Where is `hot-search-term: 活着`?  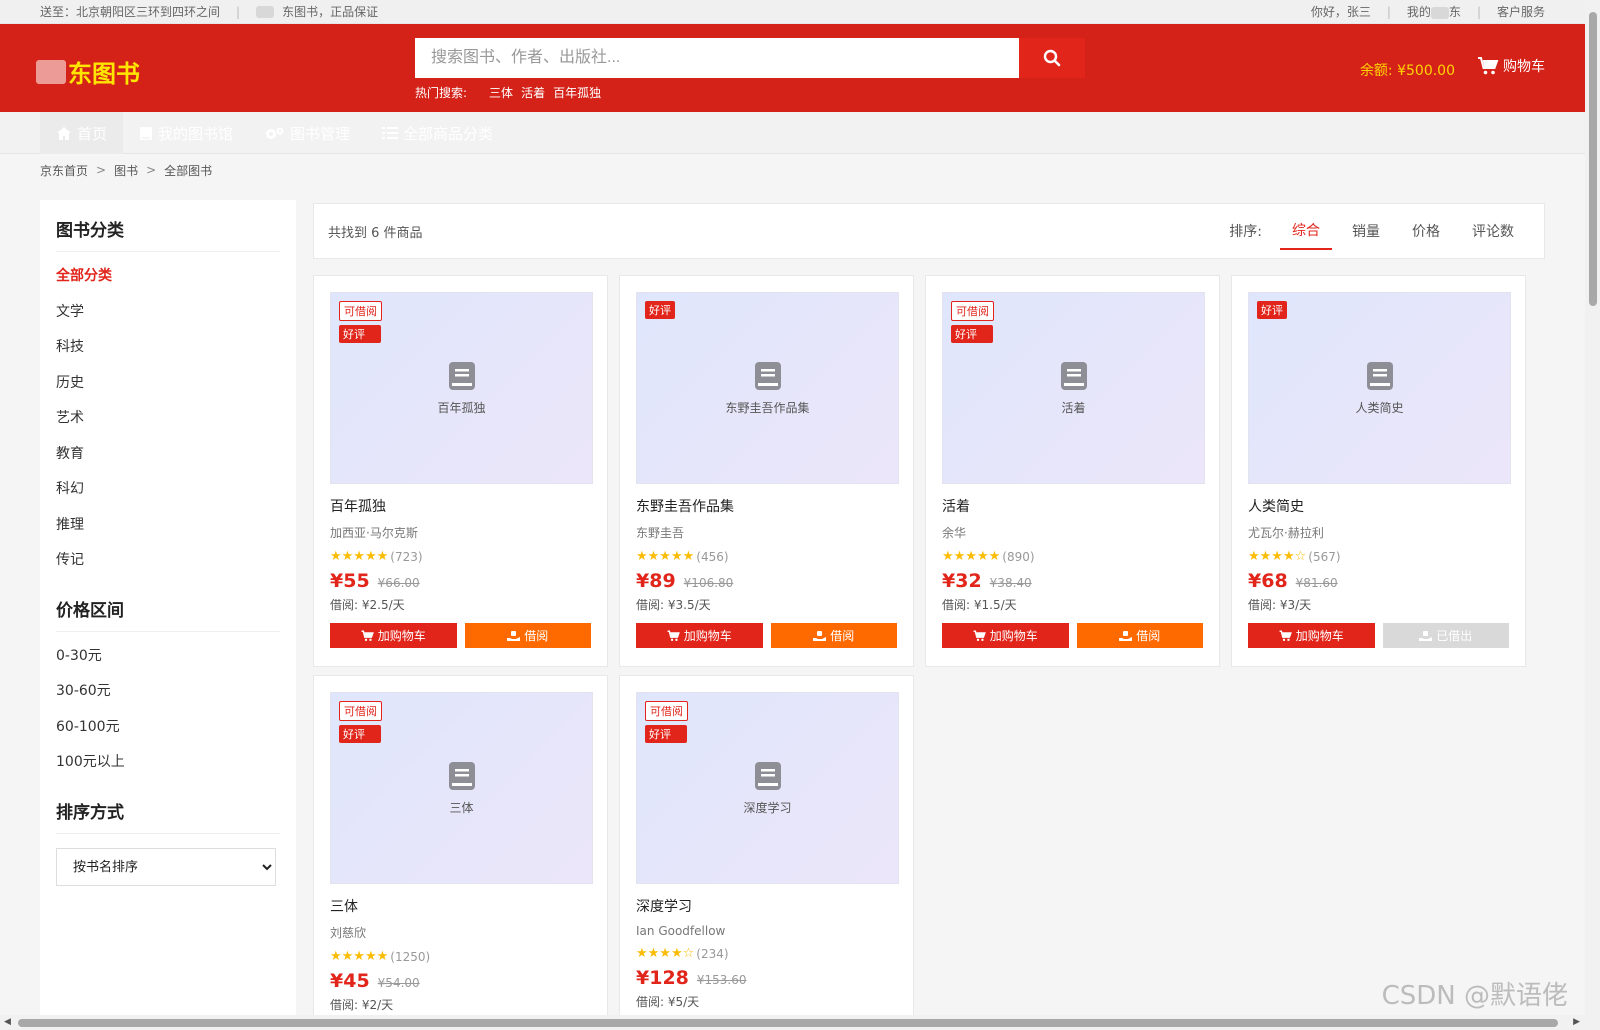 hot-search-term: 活着 is located at coordinates (533, 92).